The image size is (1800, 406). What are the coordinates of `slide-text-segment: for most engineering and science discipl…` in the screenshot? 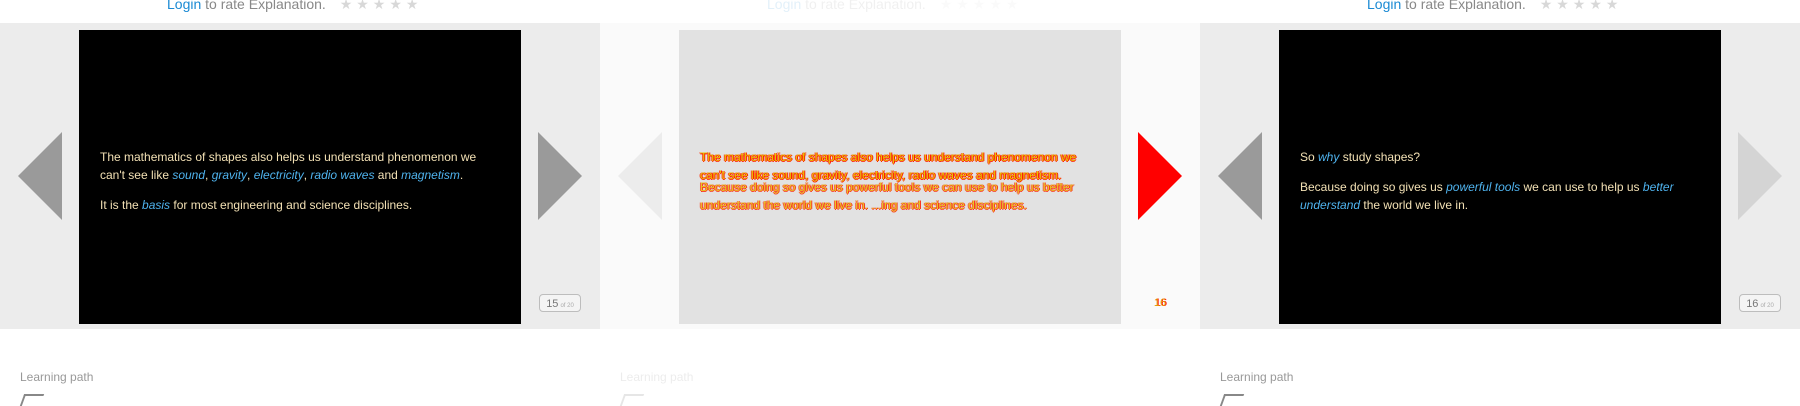 It's located at (291, 205).